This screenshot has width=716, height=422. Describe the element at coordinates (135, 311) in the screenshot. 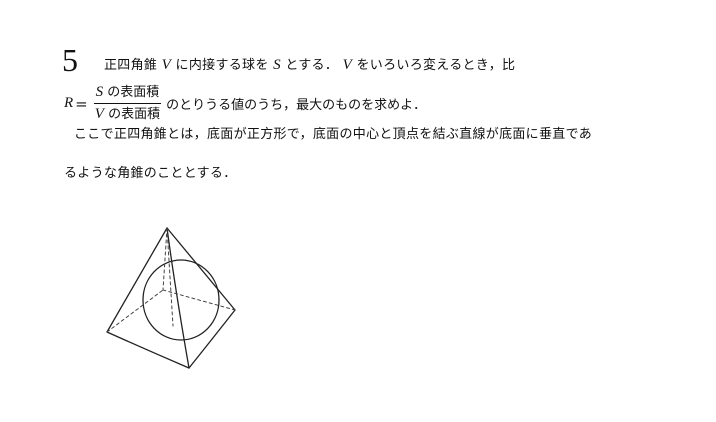

I see `pyramid-hidden-base-left` at that location.